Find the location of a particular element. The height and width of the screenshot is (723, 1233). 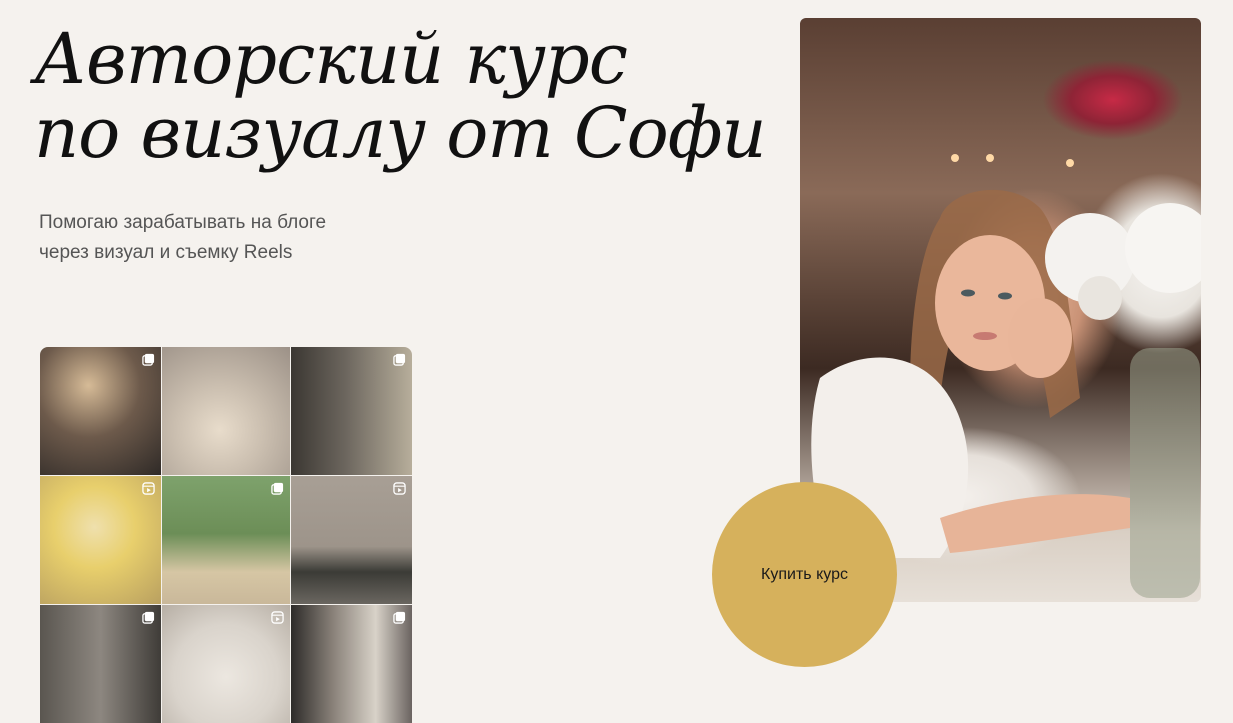

hero-title-line-1: Авторский курс is located at coordinates (331, 59).